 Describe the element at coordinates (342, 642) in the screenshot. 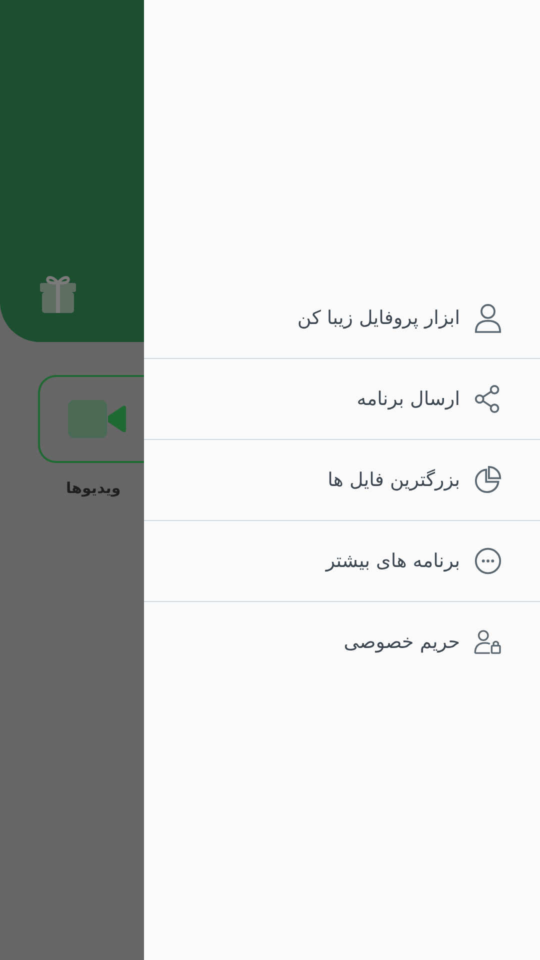

I see `menu-item: حریم خصوصی` at that location.